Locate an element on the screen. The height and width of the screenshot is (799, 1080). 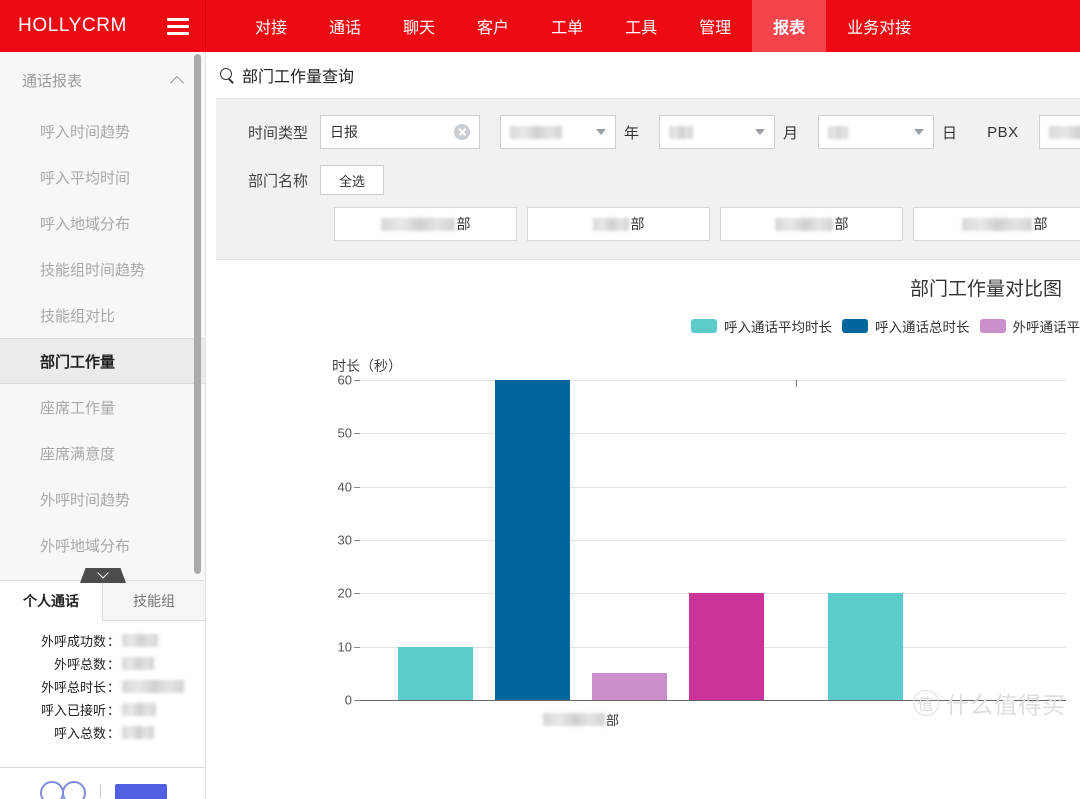
sidebar-item-7: 座席满意度 is located at coordinates (102, 453).